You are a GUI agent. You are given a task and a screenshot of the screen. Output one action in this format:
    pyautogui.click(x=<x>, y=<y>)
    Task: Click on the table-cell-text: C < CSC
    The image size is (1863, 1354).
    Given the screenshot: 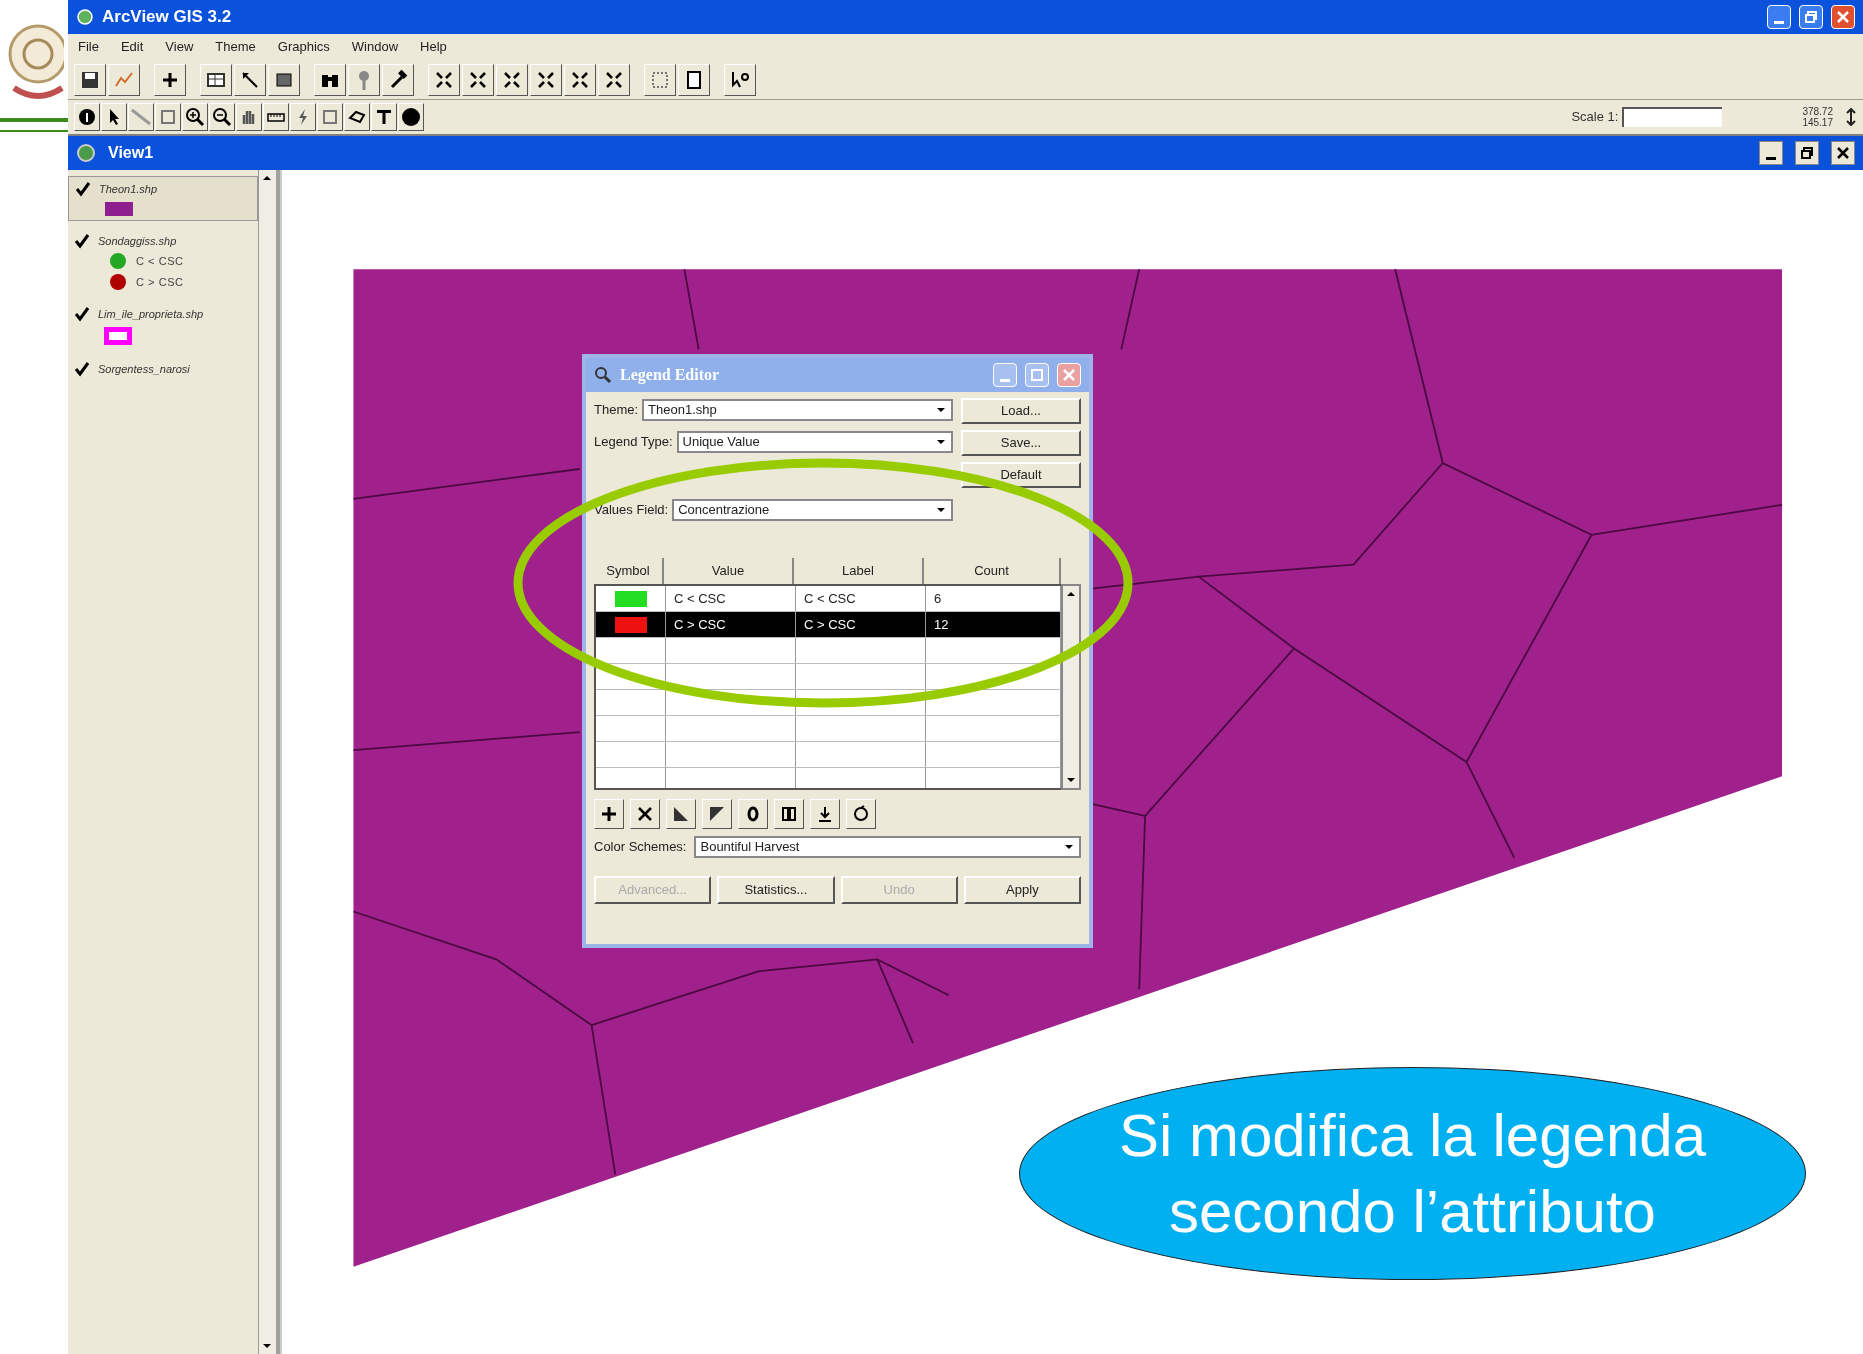 What is the action you would take?
    pyautogui.click(x=700, y=598)
    